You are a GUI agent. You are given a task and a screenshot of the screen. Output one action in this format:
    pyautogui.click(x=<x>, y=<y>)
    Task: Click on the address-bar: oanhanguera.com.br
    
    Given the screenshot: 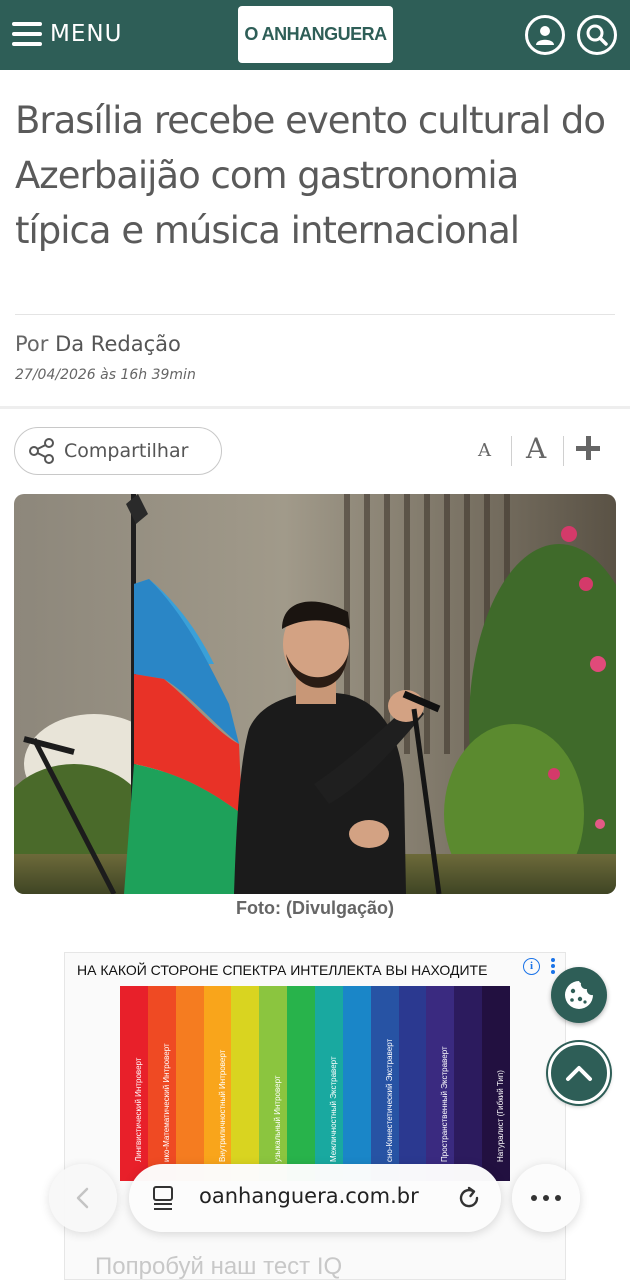 What is the action you would take?
    pyautogui.click(x=315, y=1198)
    